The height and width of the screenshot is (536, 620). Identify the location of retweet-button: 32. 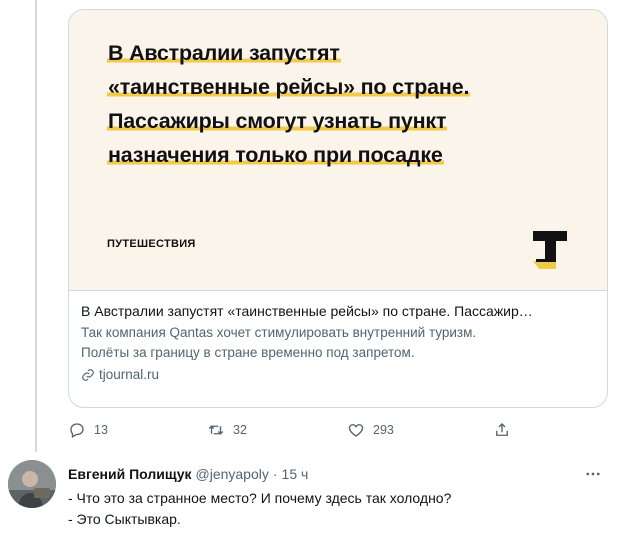
(227, 430).